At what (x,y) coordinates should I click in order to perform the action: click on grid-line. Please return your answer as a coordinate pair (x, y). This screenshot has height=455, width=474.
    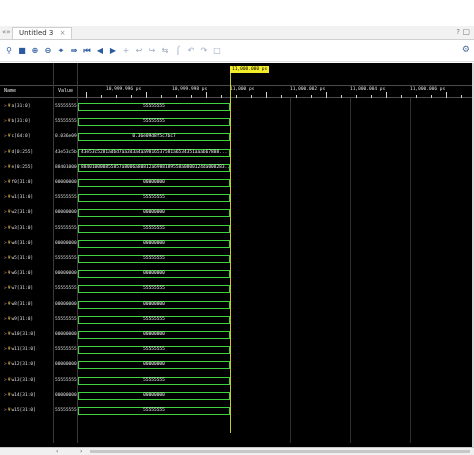
    Looking at the image, I should click on (350, 270).